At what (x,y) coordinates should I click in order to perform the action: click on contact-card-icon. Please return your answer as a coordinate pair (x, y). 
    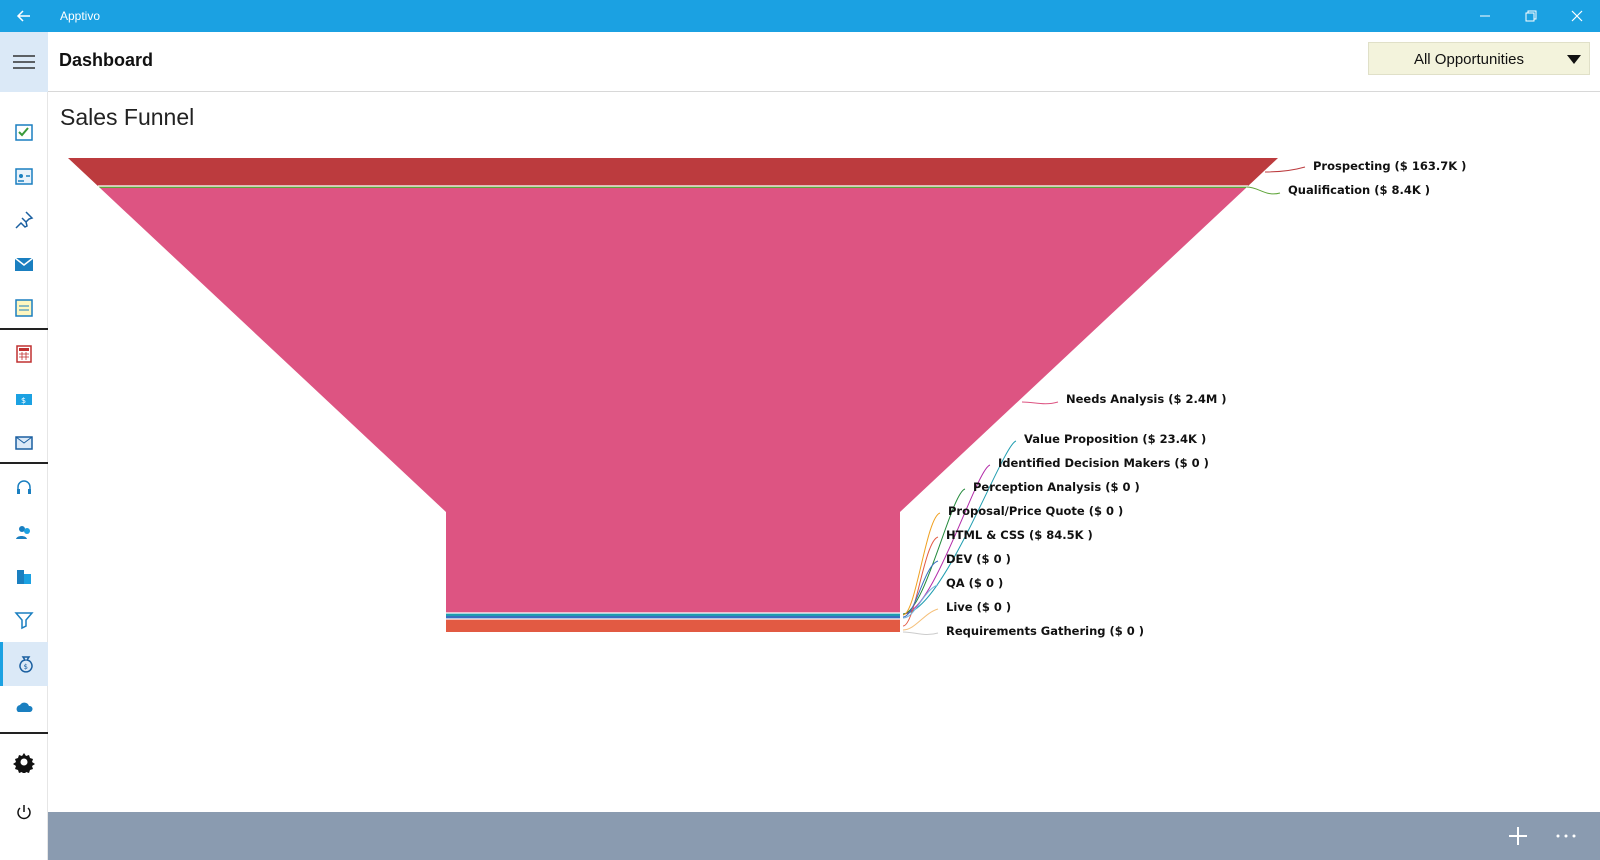
    Looking at the image, I should click on (24, 176).